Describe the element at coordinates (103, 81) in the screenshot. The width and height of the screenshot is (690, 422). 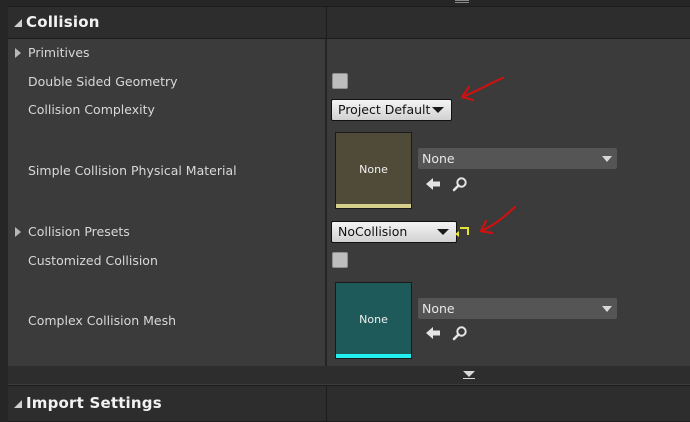
I see `double-sided-geometry-label: Double Sided Geometry` at that location.